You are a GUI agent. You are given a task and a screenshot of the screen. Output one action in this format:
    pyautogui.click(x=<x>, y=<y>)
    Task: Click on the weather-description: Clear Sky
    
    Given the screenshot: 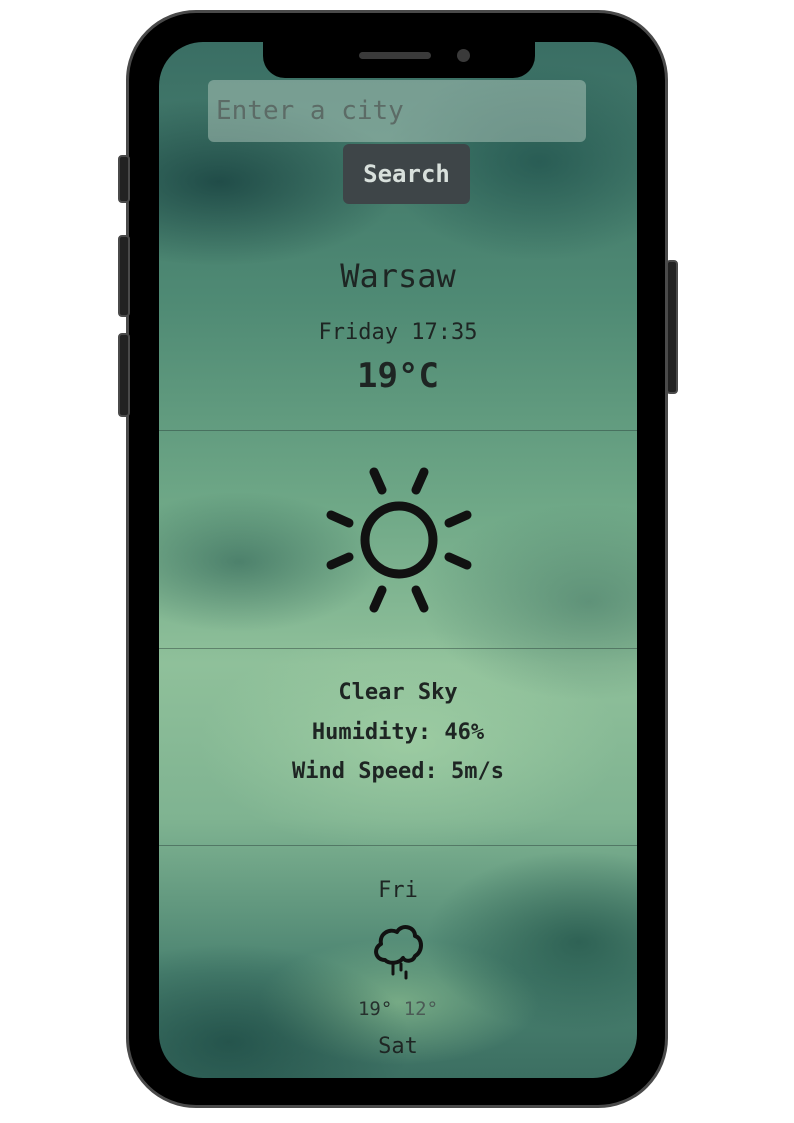 What is the action you would take?
    pyautogui.click(x=398, y=692)
    